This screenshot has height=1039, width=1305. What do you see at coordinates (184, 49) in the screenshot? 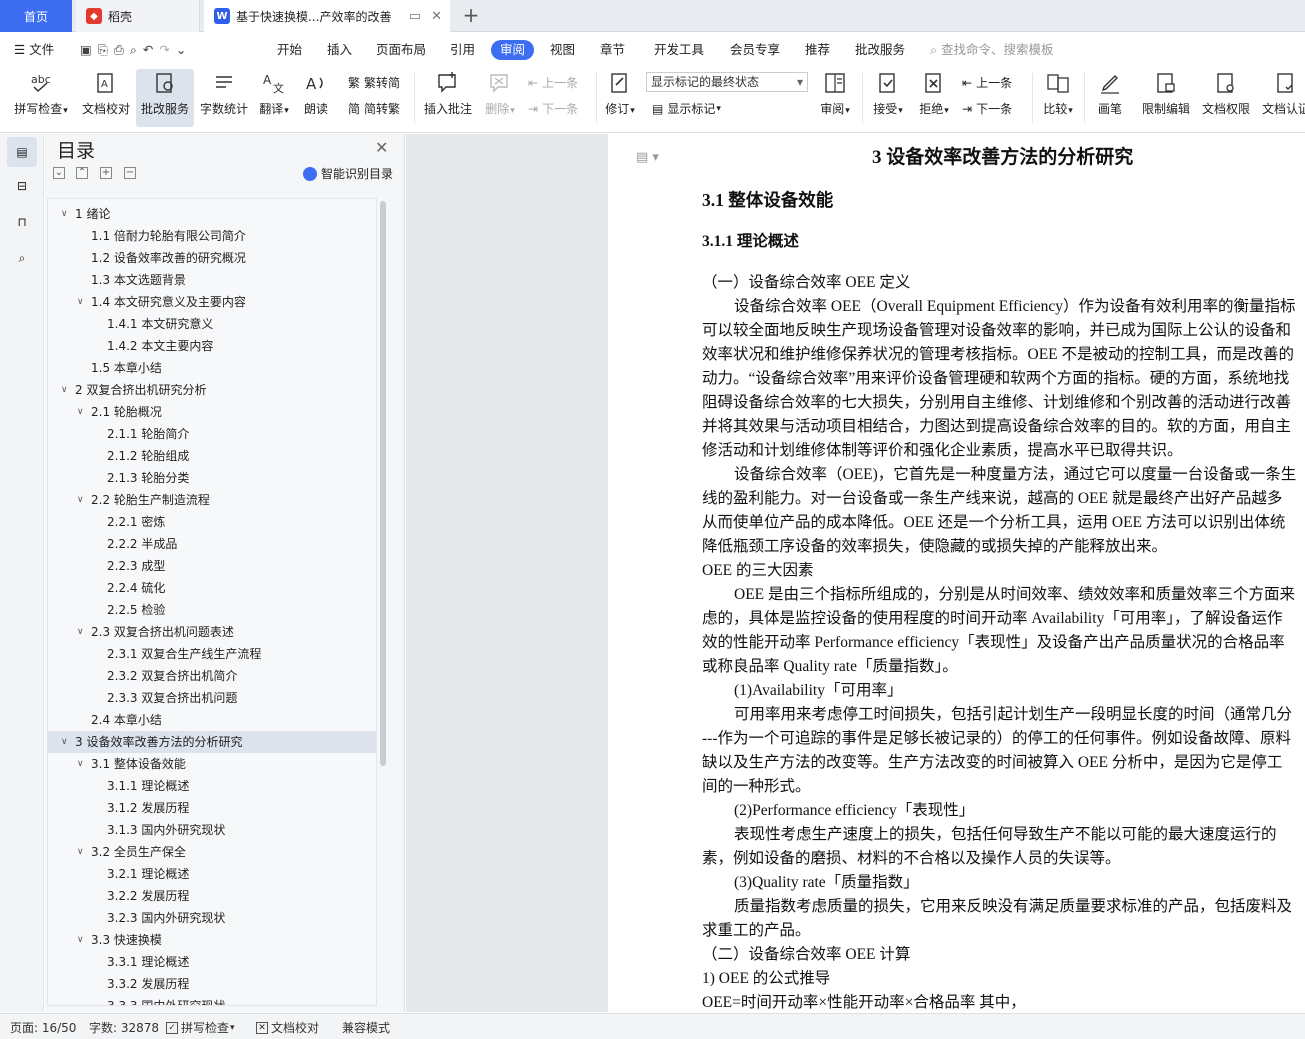
I see `more-icon: ⌄` at bounding box center [184, 49].